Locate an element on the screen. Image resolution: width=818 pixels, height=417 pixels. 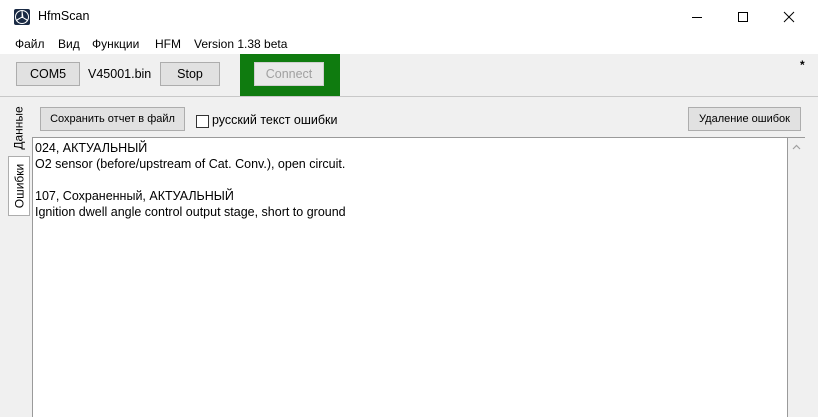
minimize-button is located at coordinates (697, 17).